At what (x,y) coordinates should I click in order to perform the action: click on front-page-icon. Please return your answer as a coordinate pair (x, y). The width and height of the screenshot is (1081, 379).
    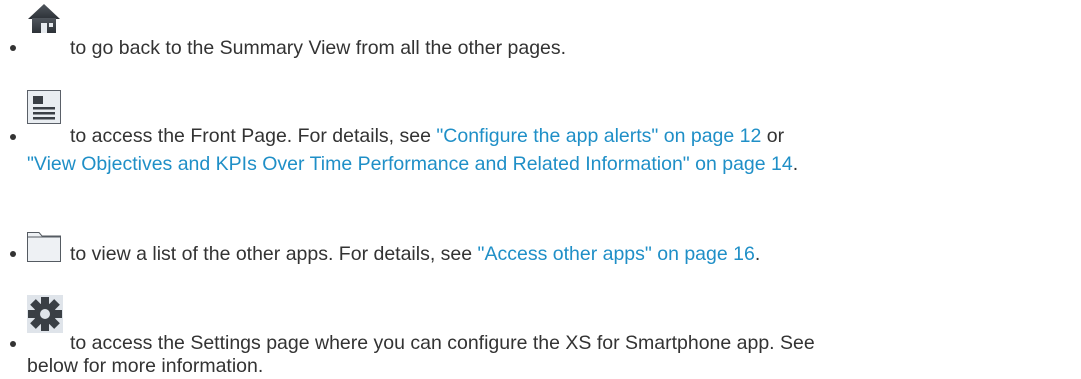
    Looking at the image, I should click on (44, 110).